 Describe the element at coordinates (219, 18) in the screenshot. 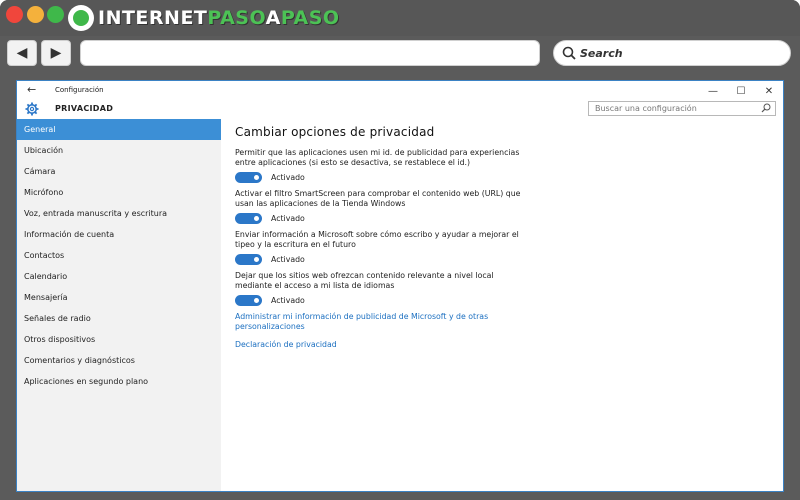

I see `logo-text: INTERNETPASOAPASO` at that location.